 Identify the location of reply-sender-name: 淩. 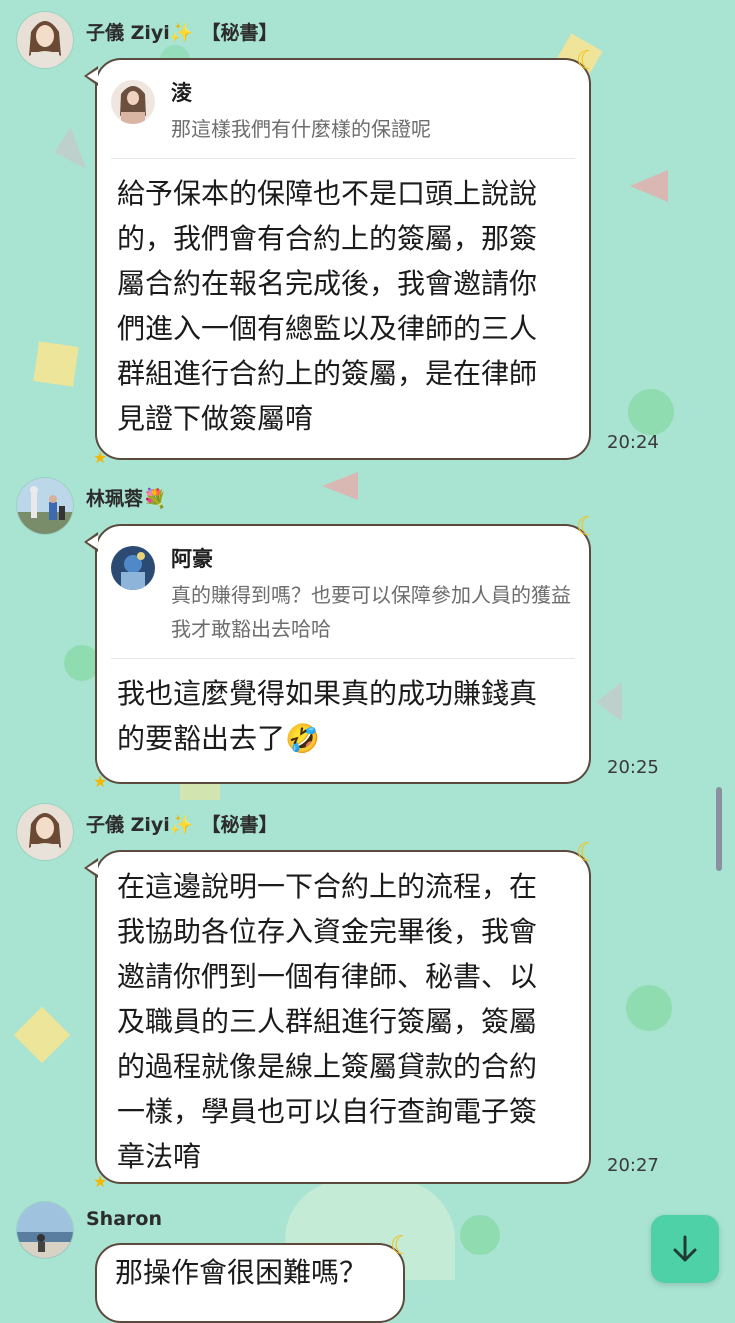
(181, 93).